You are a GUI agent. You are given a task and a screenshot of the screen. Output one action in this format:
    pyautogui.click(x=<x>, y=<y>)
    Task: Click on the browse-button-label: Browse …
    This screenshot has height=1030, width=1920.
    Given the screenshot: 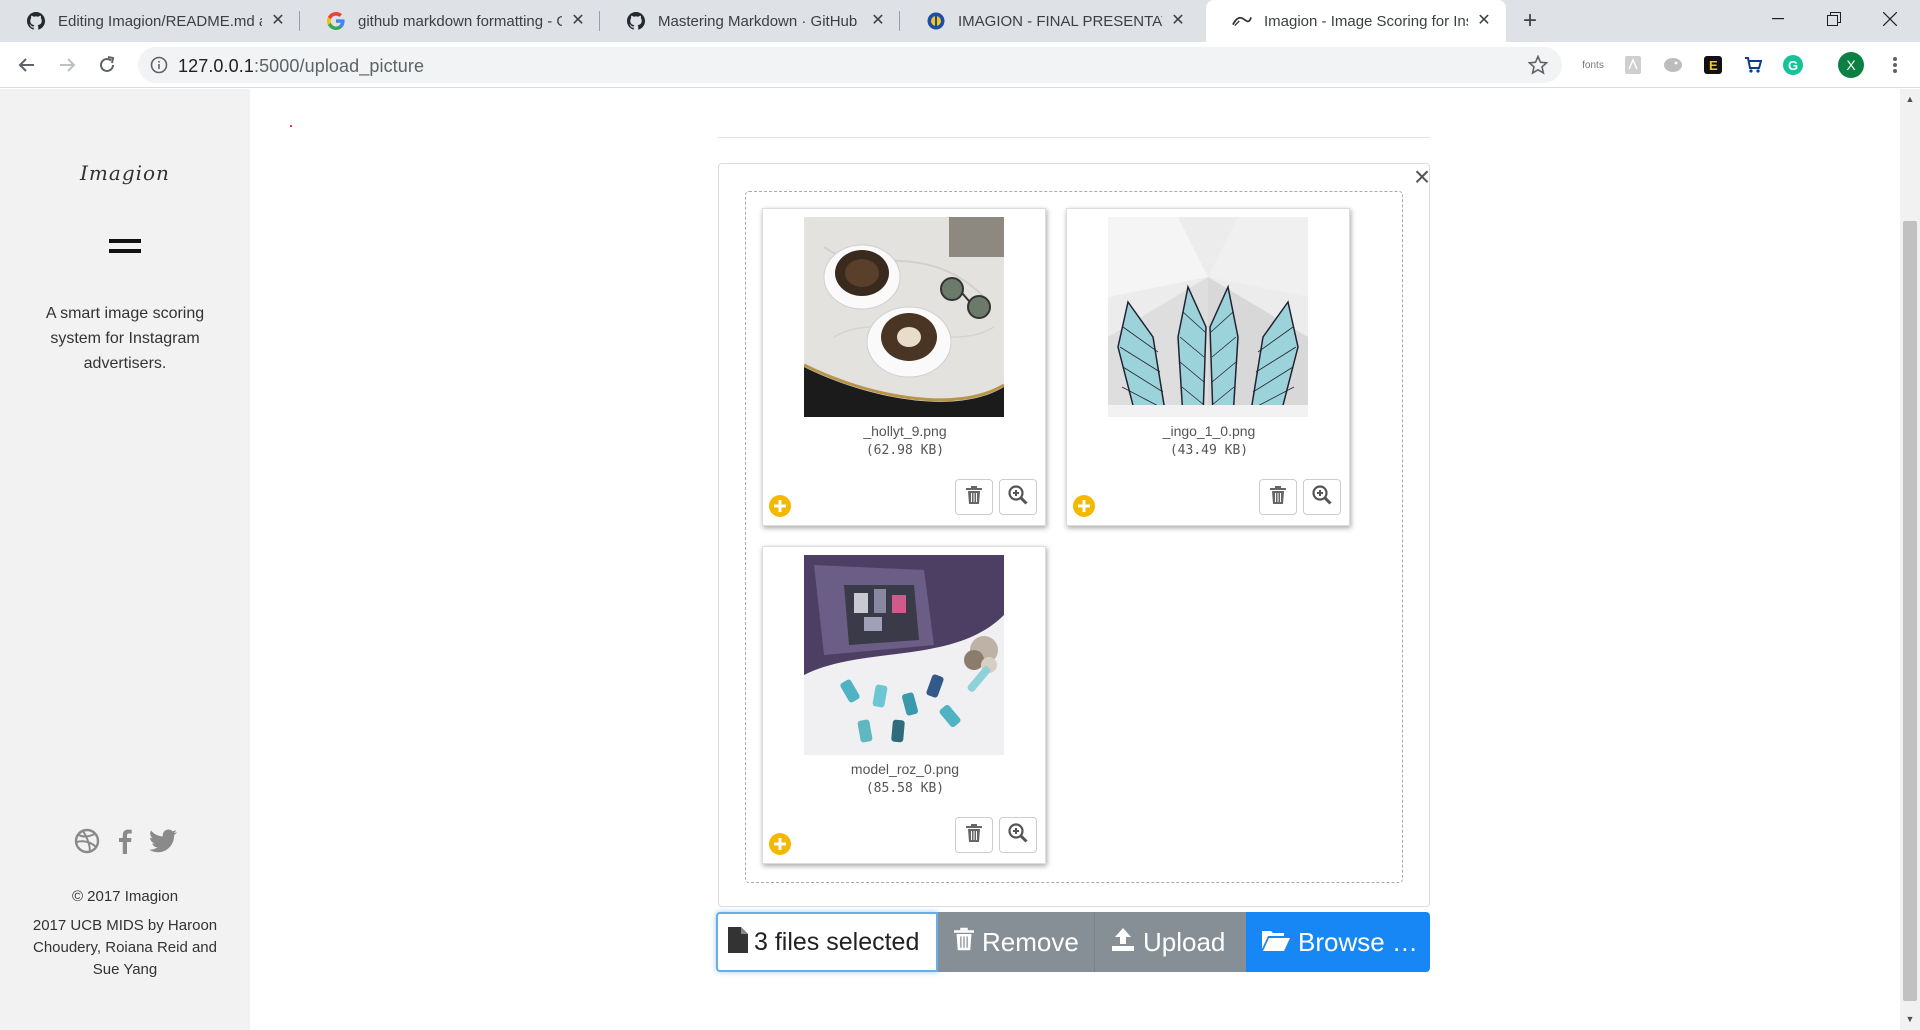 What is the action you would take?
    pyautogui.click(x=1358, y=941)
    